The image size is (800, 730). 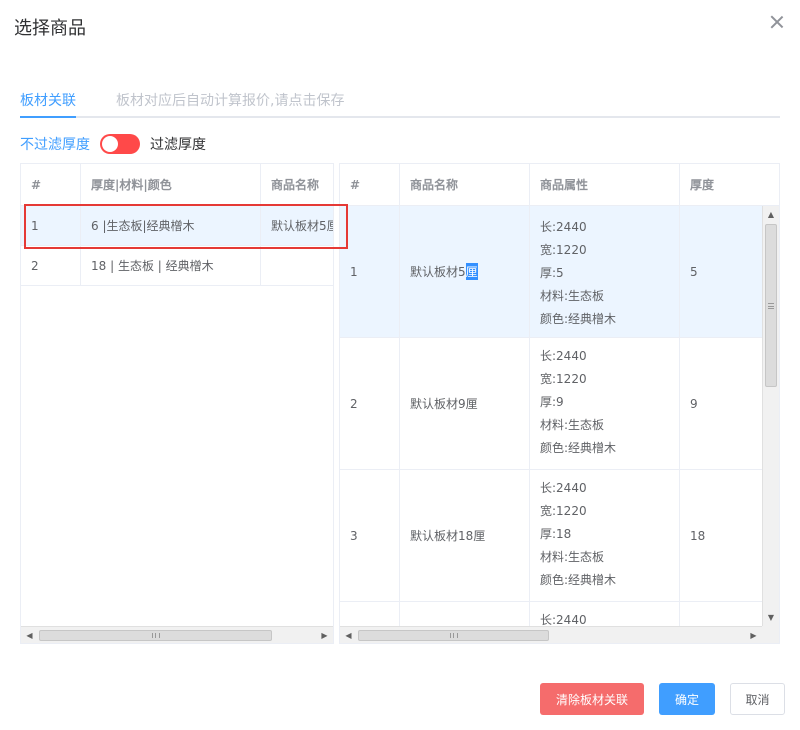 I want to click on attr-thickness: 厚:5, so click(x=552, y=273).